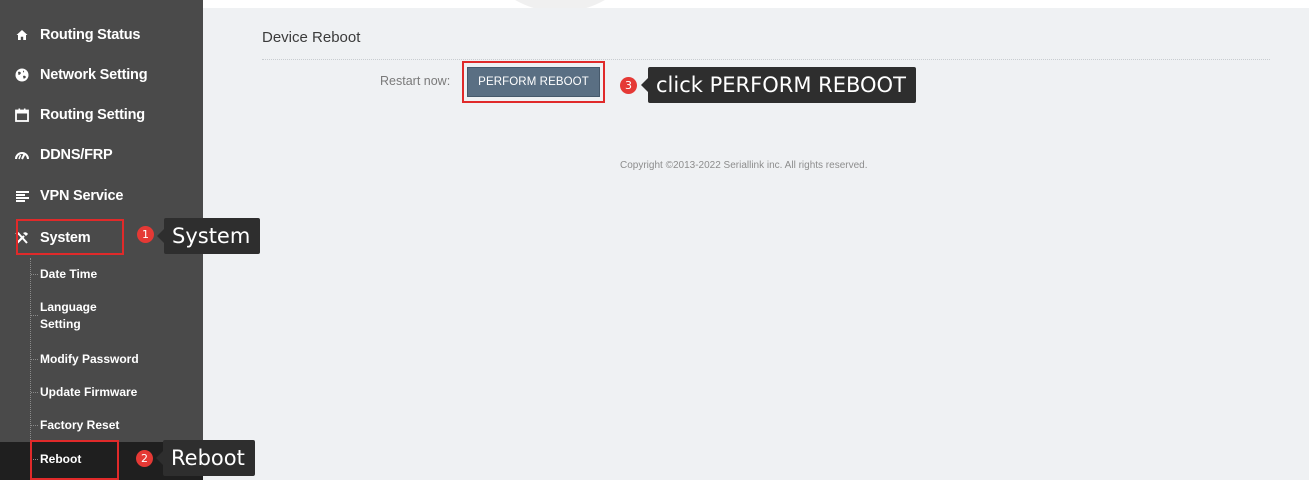 The image size is (1309, 480). I want to click on sidebar-subitem-factory-reset: Factory Reset, so click(110, 425).